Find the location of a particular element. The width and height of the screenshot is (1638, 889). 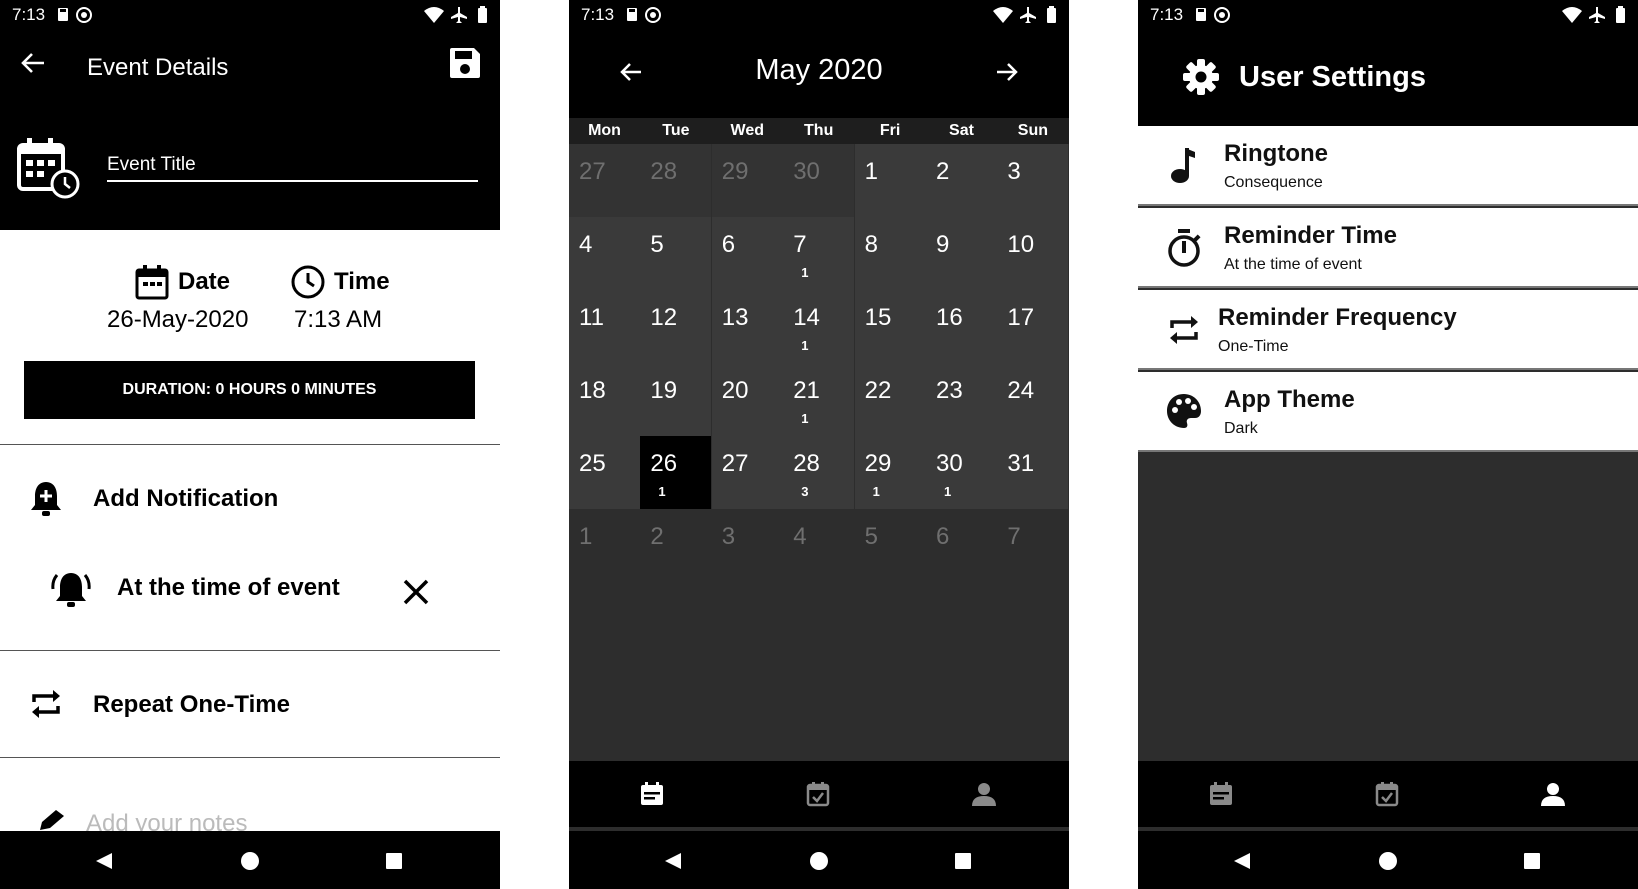

calendar-day: 14 1 is located at coordinates (819, 326).